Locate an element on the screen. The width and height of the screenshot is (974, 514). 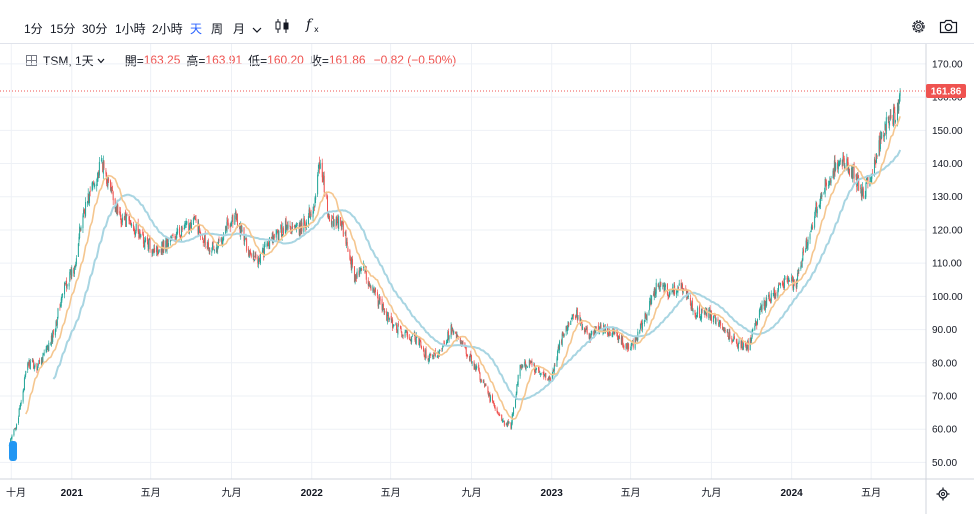
camera-icon is located at coordinates (948, 29).